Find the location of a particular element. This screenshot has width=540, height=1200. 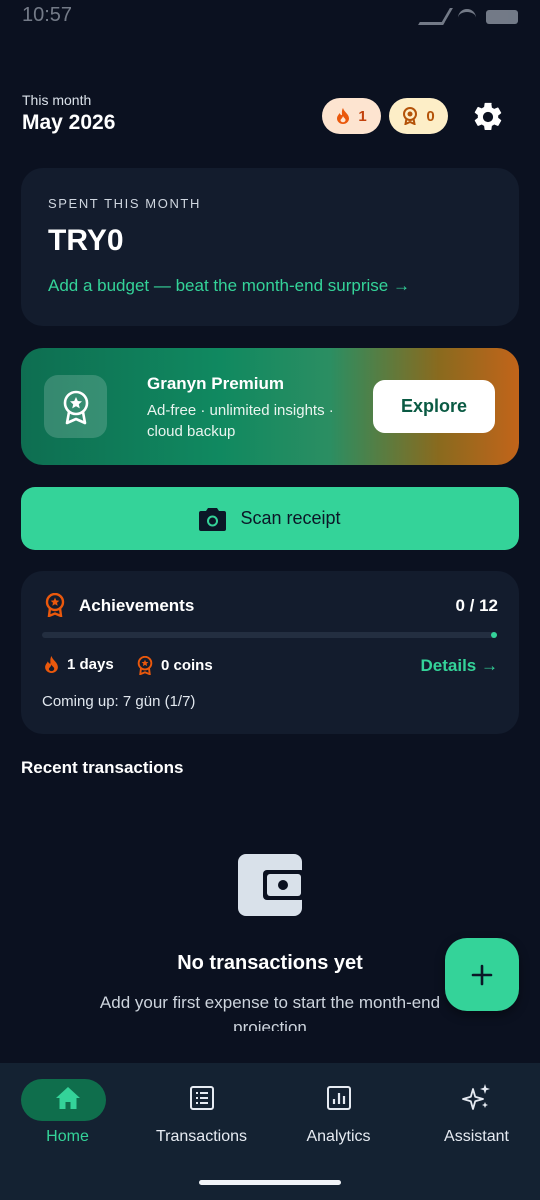

month-subtitle: This month is located at coordinates (57, 100).